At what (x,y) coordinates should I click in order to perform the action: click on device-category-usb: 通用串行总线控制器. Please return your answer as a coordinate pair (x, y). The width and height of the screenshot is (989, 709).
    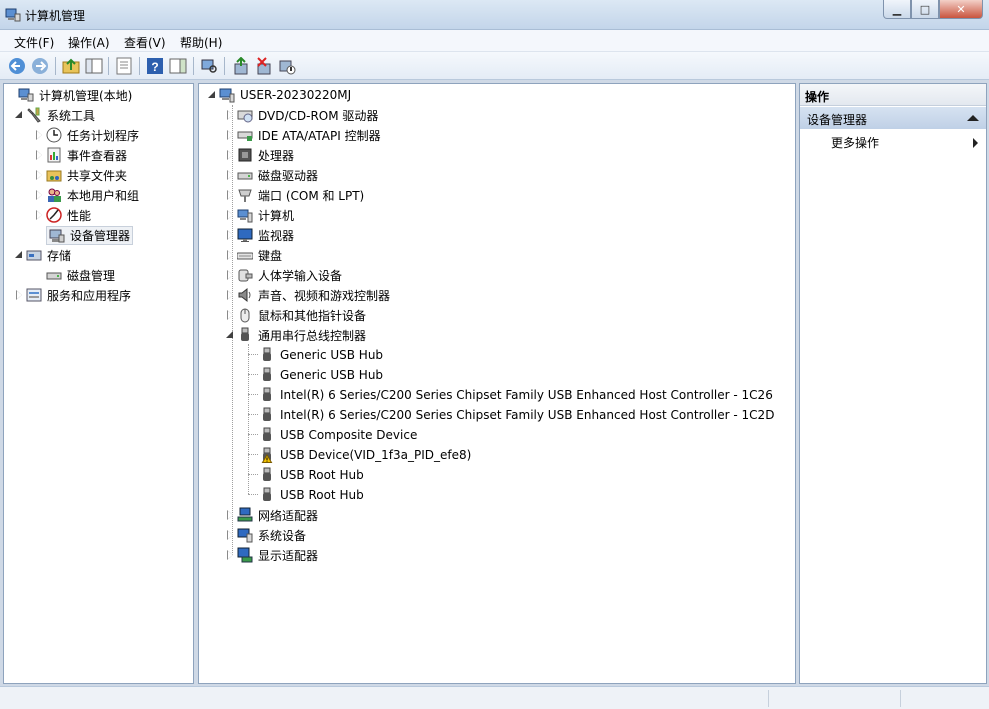
    Looking at the image, I should click on (295, 335).